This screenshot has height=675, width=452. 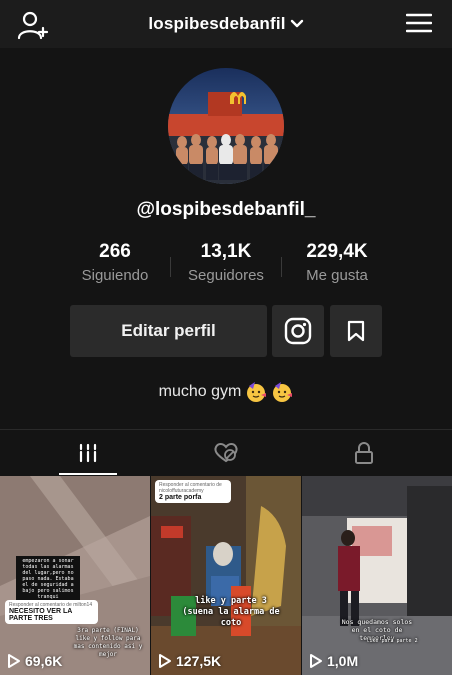 What do you see at coordinates (180, 497) in the screenshot?
I see `sticker-text: 2 parte porfa` at bounding box center [180, 497].